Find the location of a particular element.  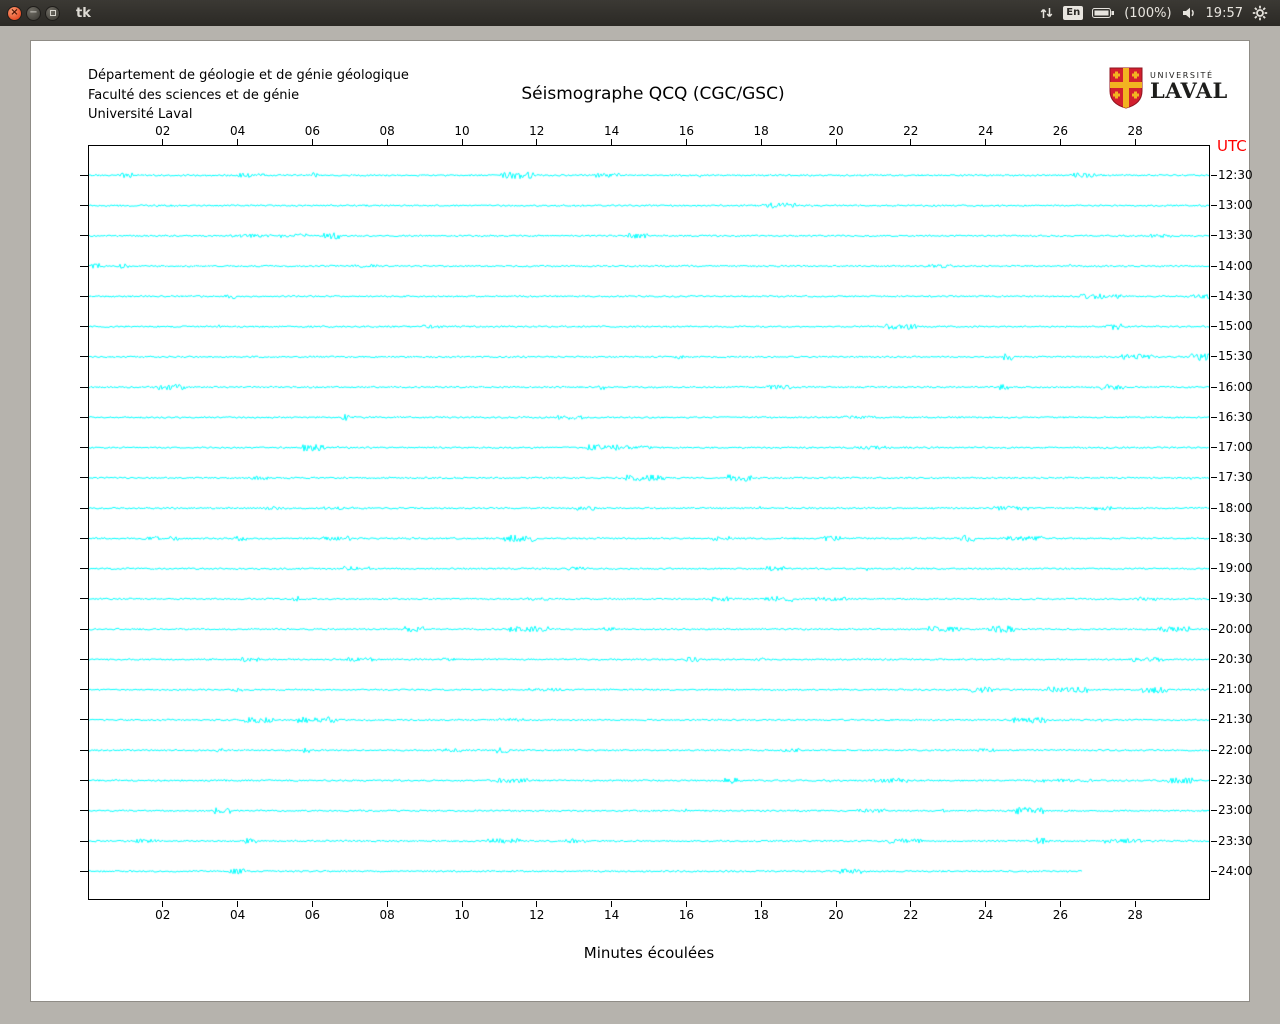

x-tick-label-bottom: 18 is located at coordinates (761, 915).